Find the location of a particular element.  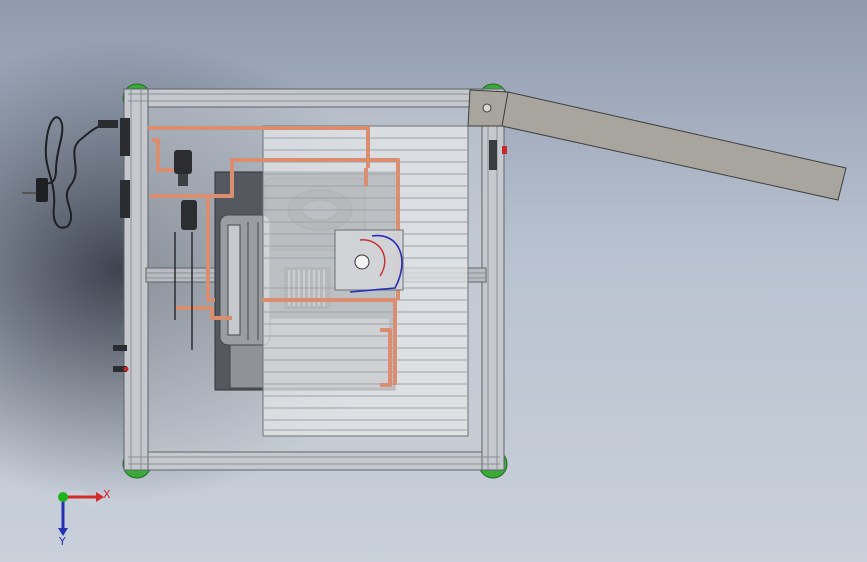

hinge-icon is located at coordinates (487, 108).